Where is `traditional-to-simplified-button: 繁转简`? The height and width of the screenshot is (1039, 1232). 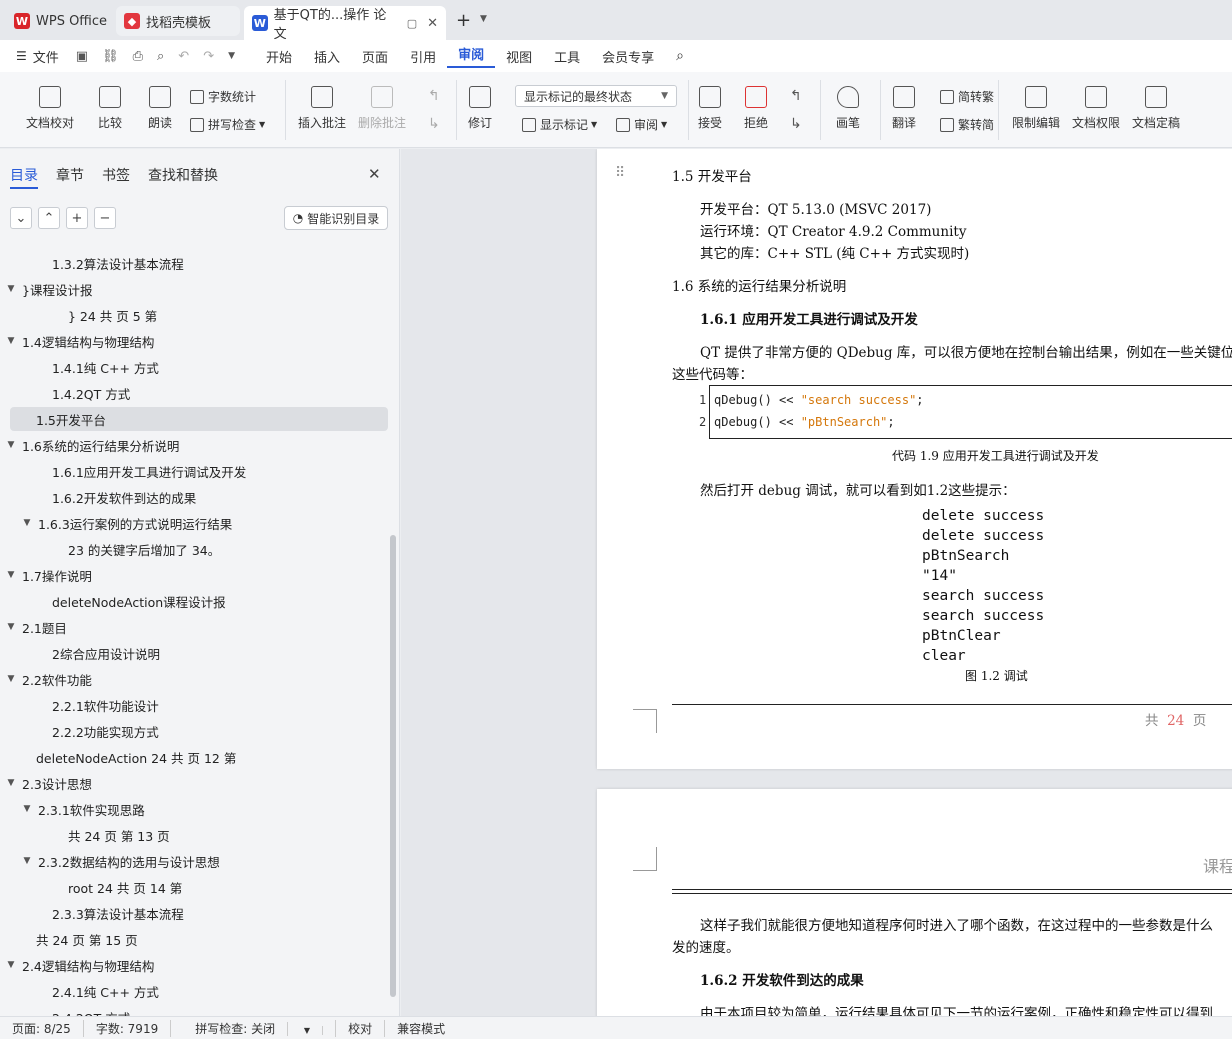 traditional-to-simplified-button: 繁转简 is located at coordinates (967, 124).